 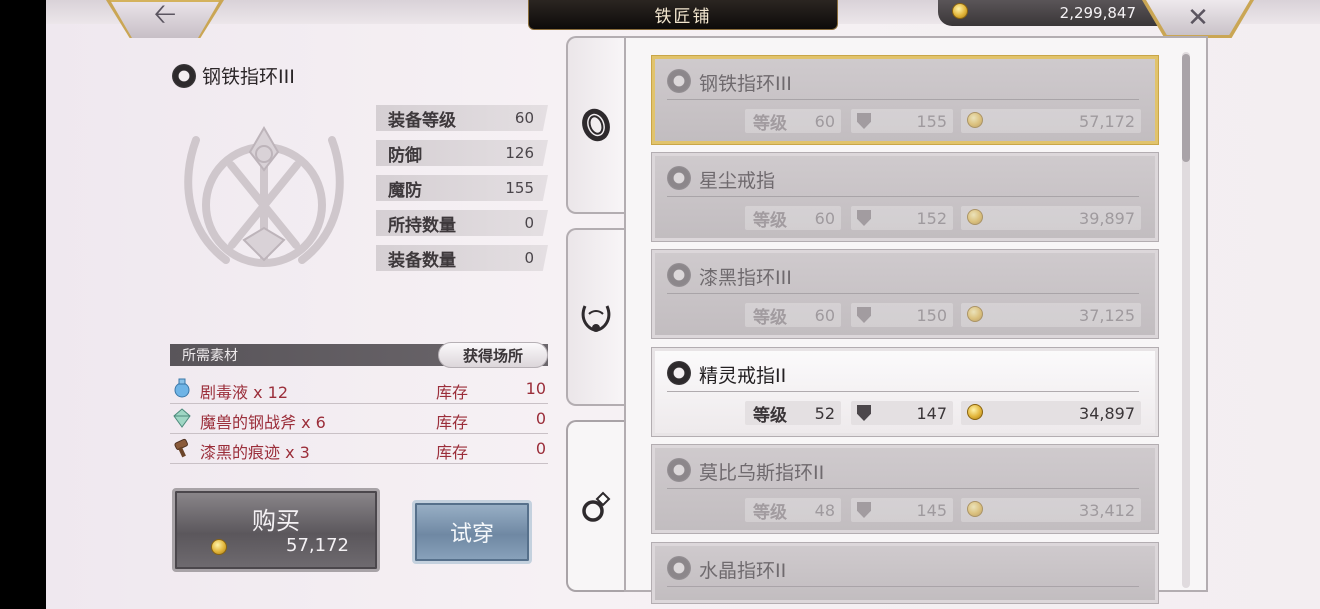 I want to click on obtain-location-button: 获得场所, so click(x=493, y=355).